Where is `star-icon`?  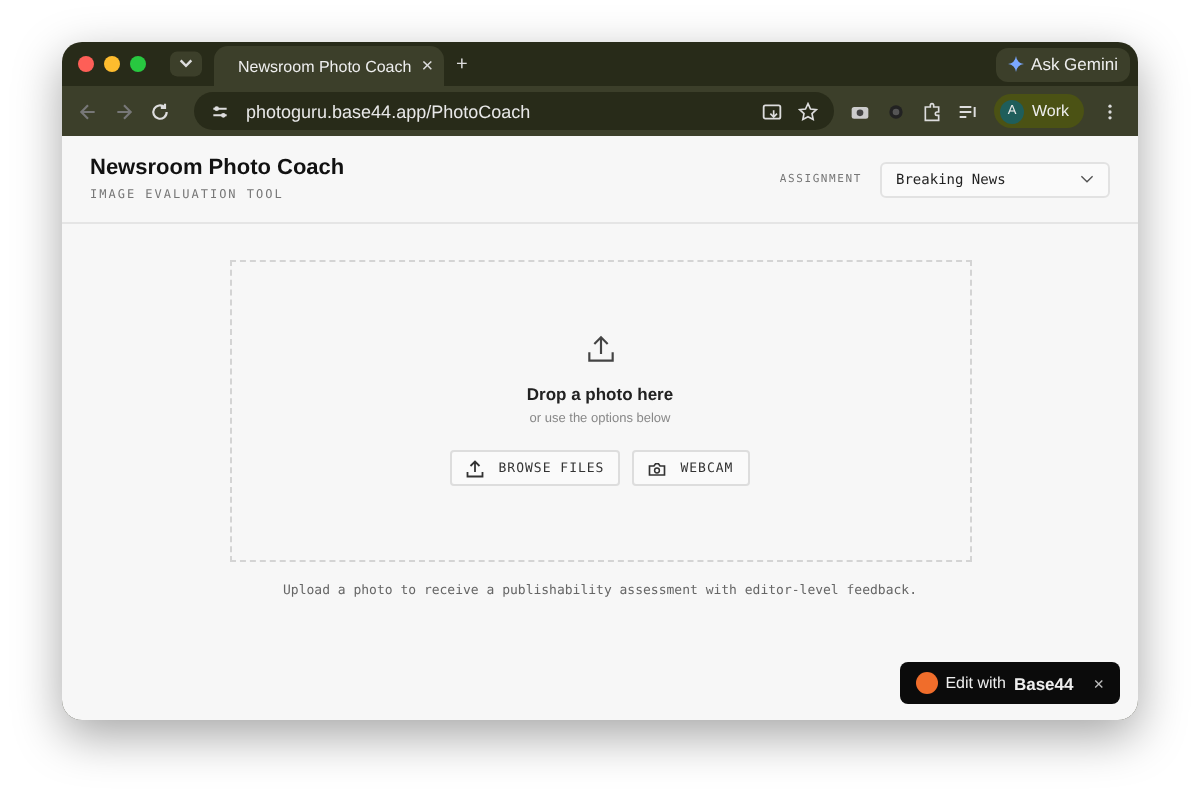 star-icon is located at coordinates (808, 111).